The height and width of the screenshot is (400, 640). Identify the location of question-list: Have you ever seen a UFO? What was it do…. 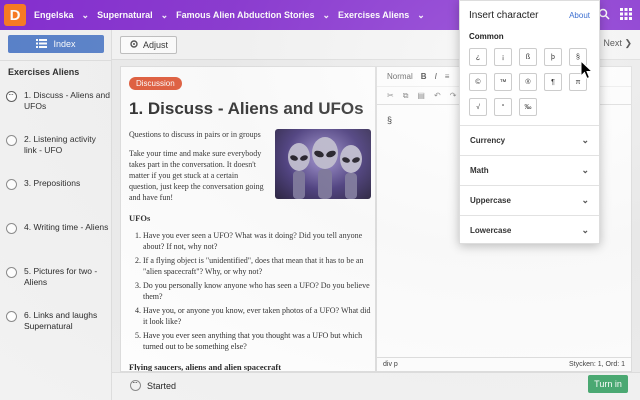
(250, 291).